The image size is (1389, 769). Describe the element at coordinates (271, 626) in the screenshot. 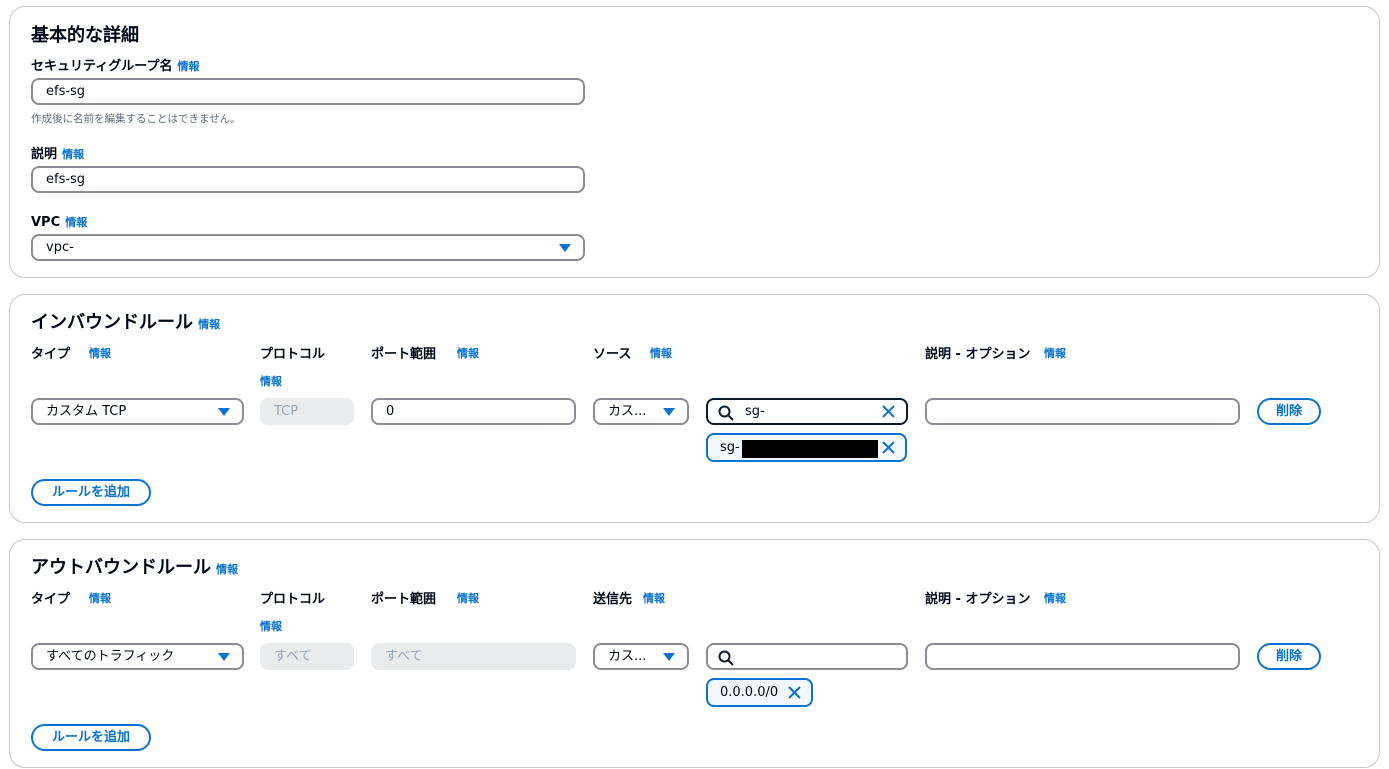

I see `outbound-protocol-info-link: 情報` at that location.